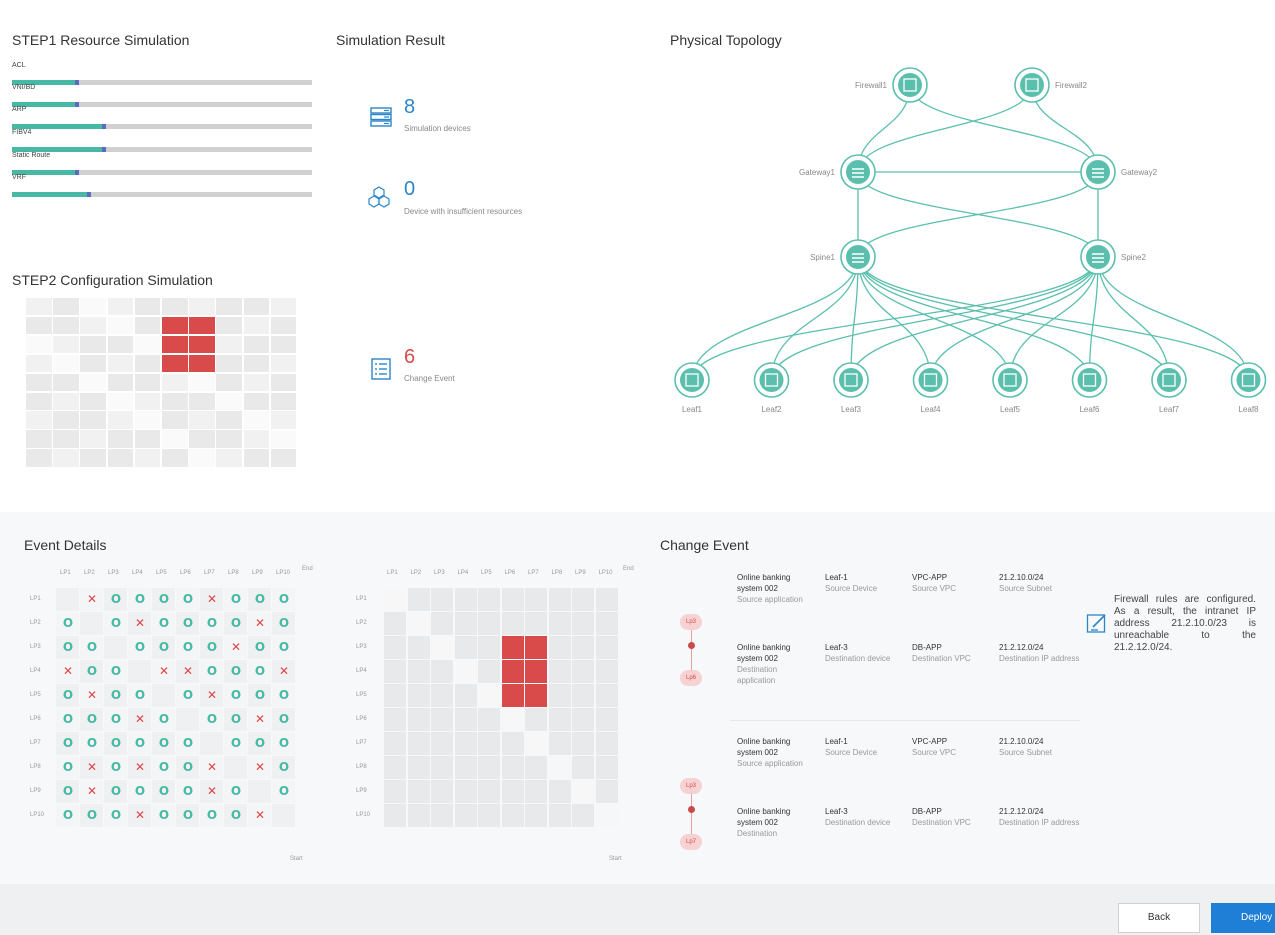 Image resolution: width=1275 pixels, height=935 pixels. What do you see at coordinates (19, 177) in the screenshot?
I see `resource-label: VRF` at bounding box center [19, 177].